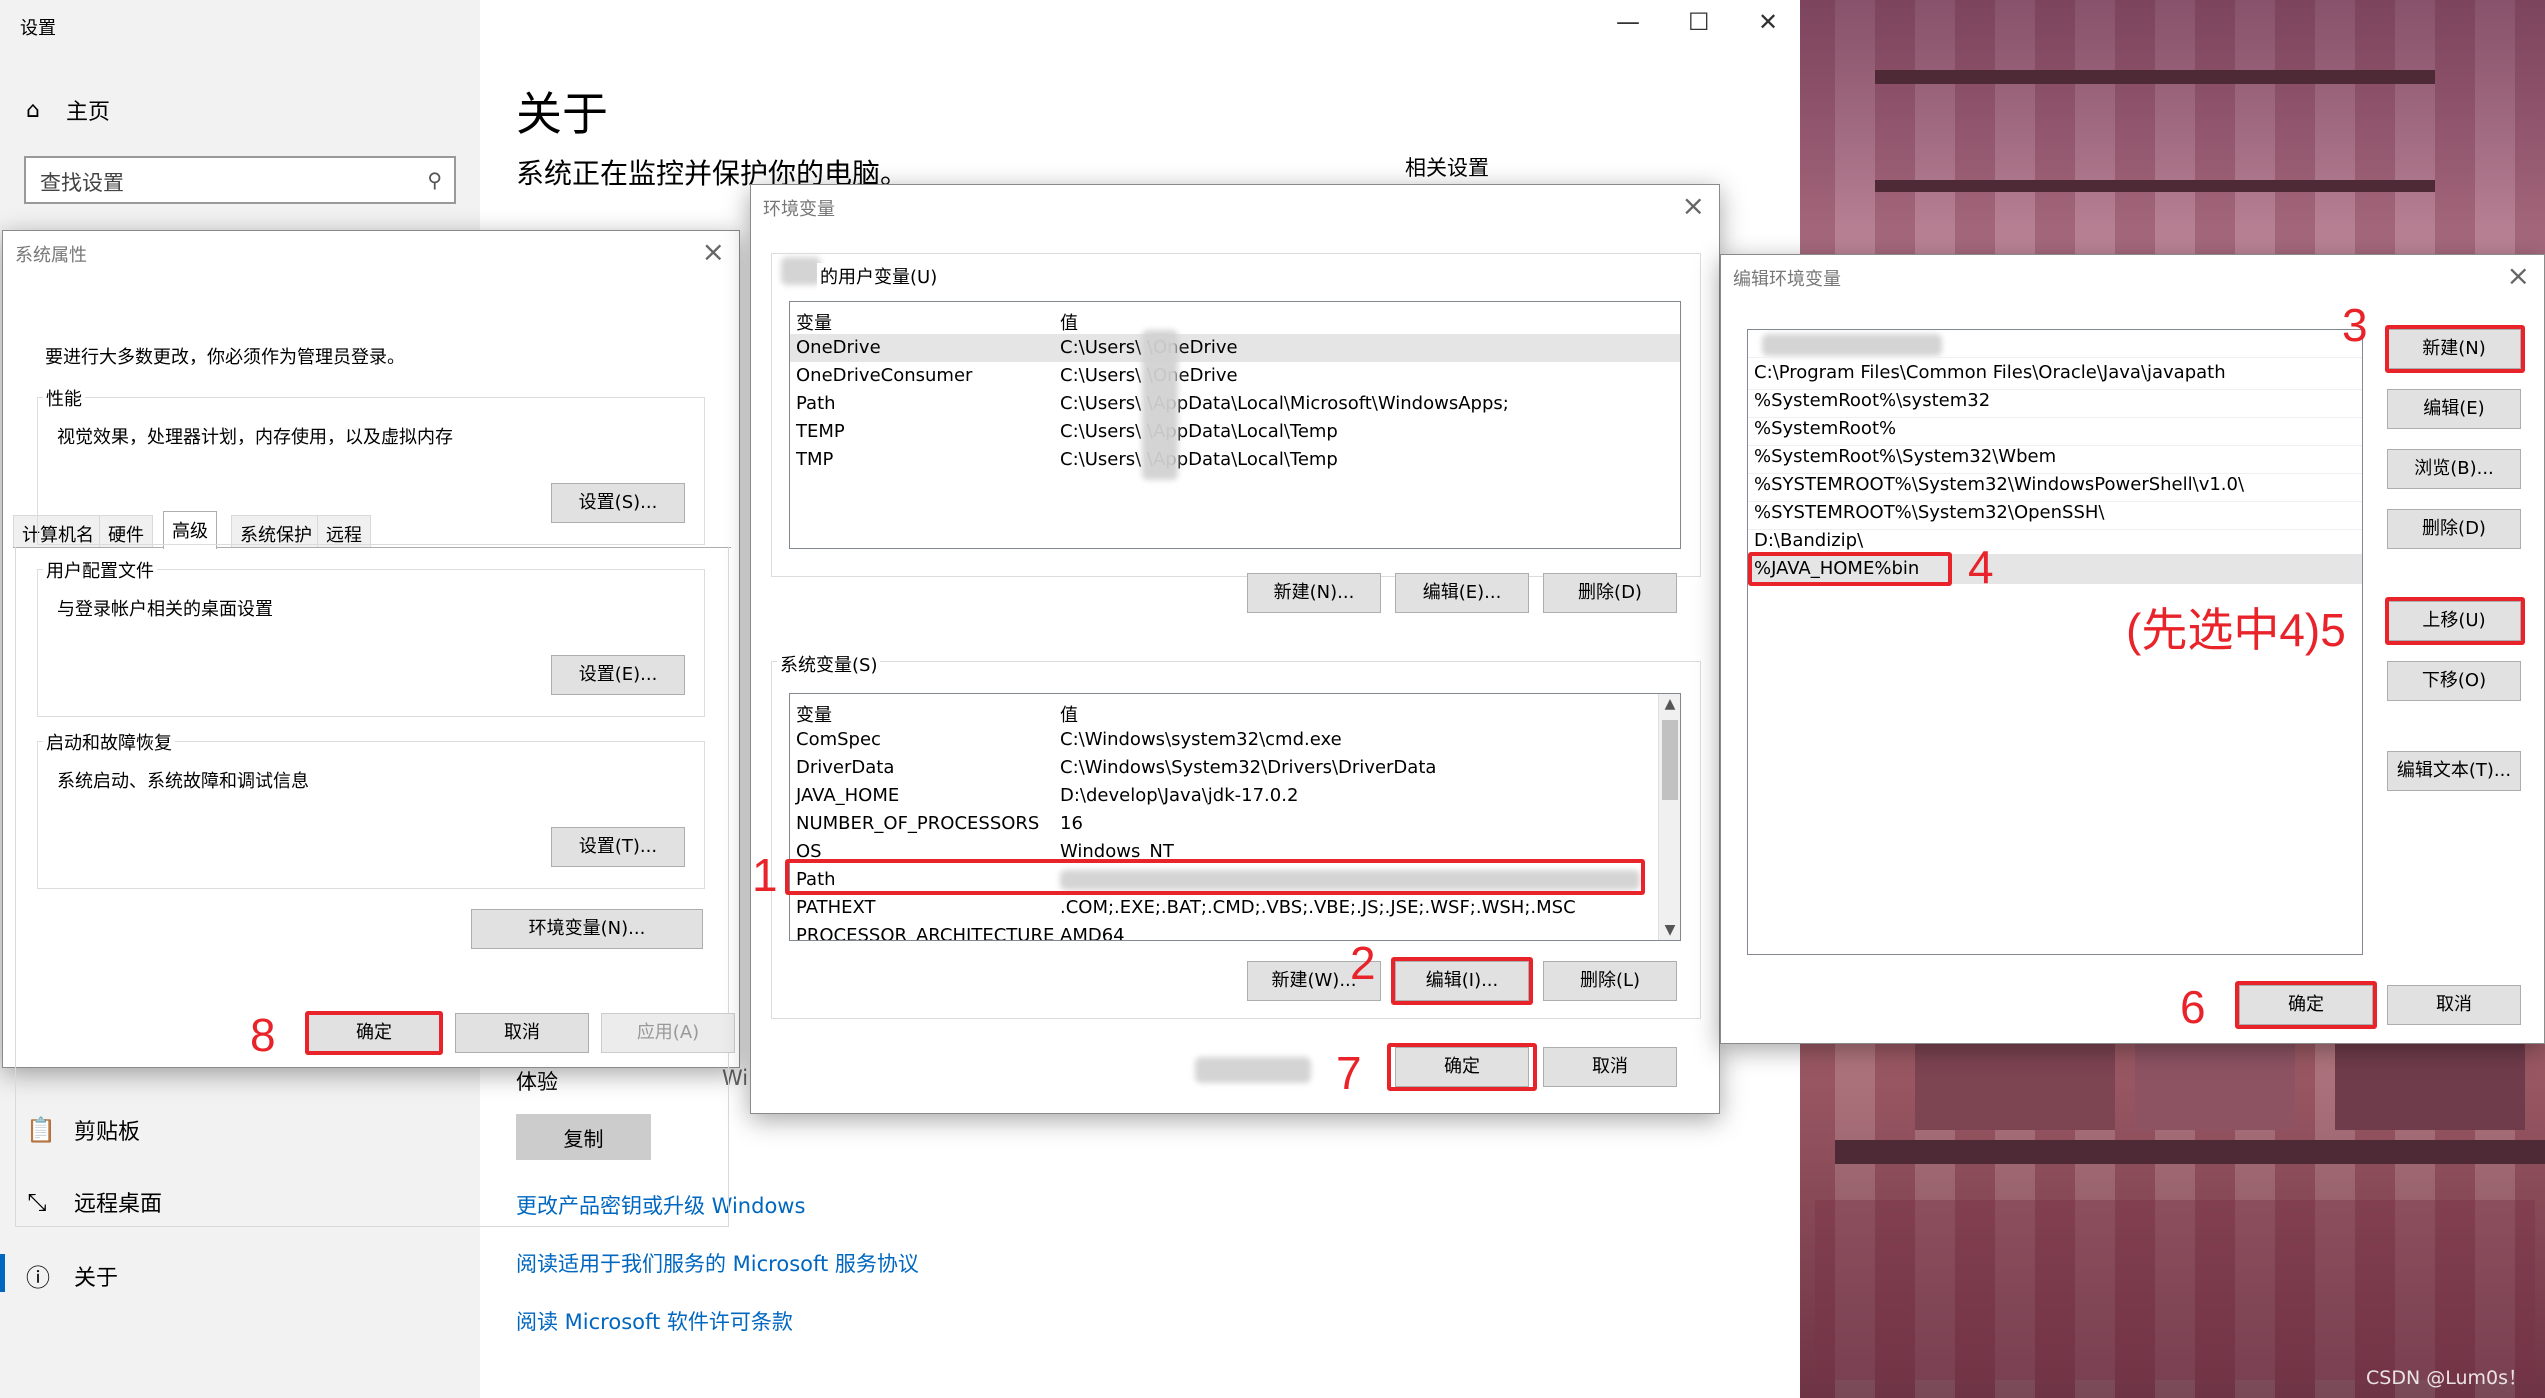  Describe the element at coordinates (72, 1275) in the screenshot. I see `sidebar-item-about: ⓘ 关于` at that location.